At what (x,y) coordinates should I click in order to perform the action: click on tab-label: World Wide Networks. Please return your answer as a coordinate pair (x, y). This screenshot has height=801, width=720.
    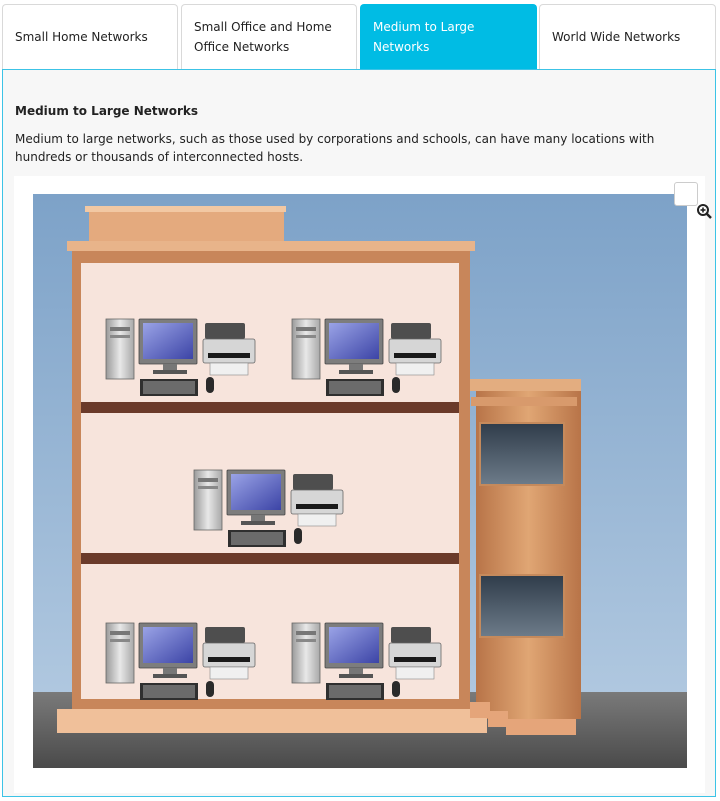
    Looking at the image, I should click on (616, 37).